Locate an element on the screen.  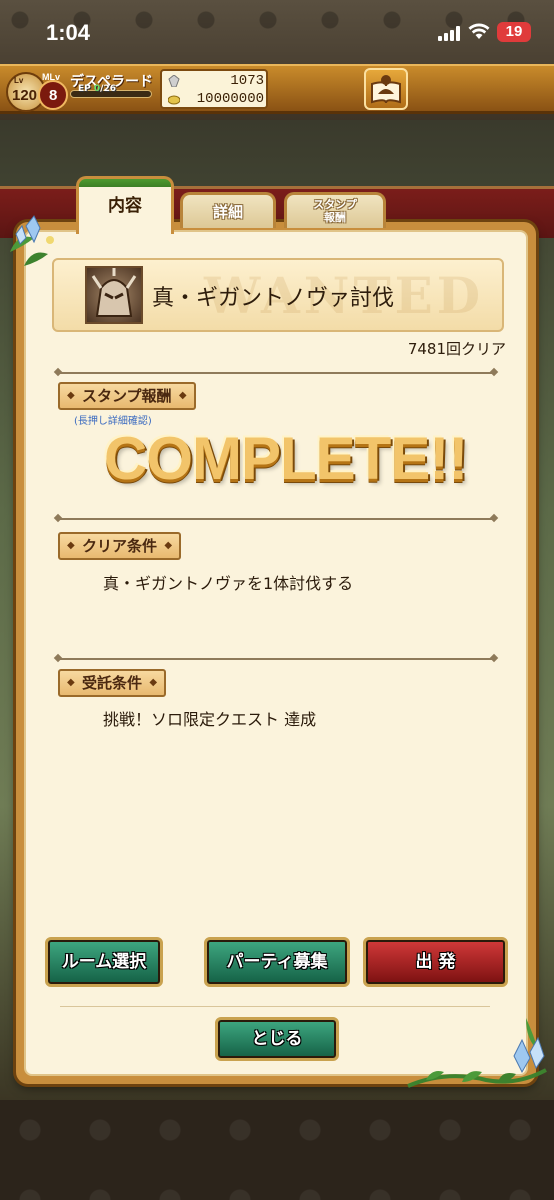
currency-row-stones: 1073 is located at coordinates (215, 81).